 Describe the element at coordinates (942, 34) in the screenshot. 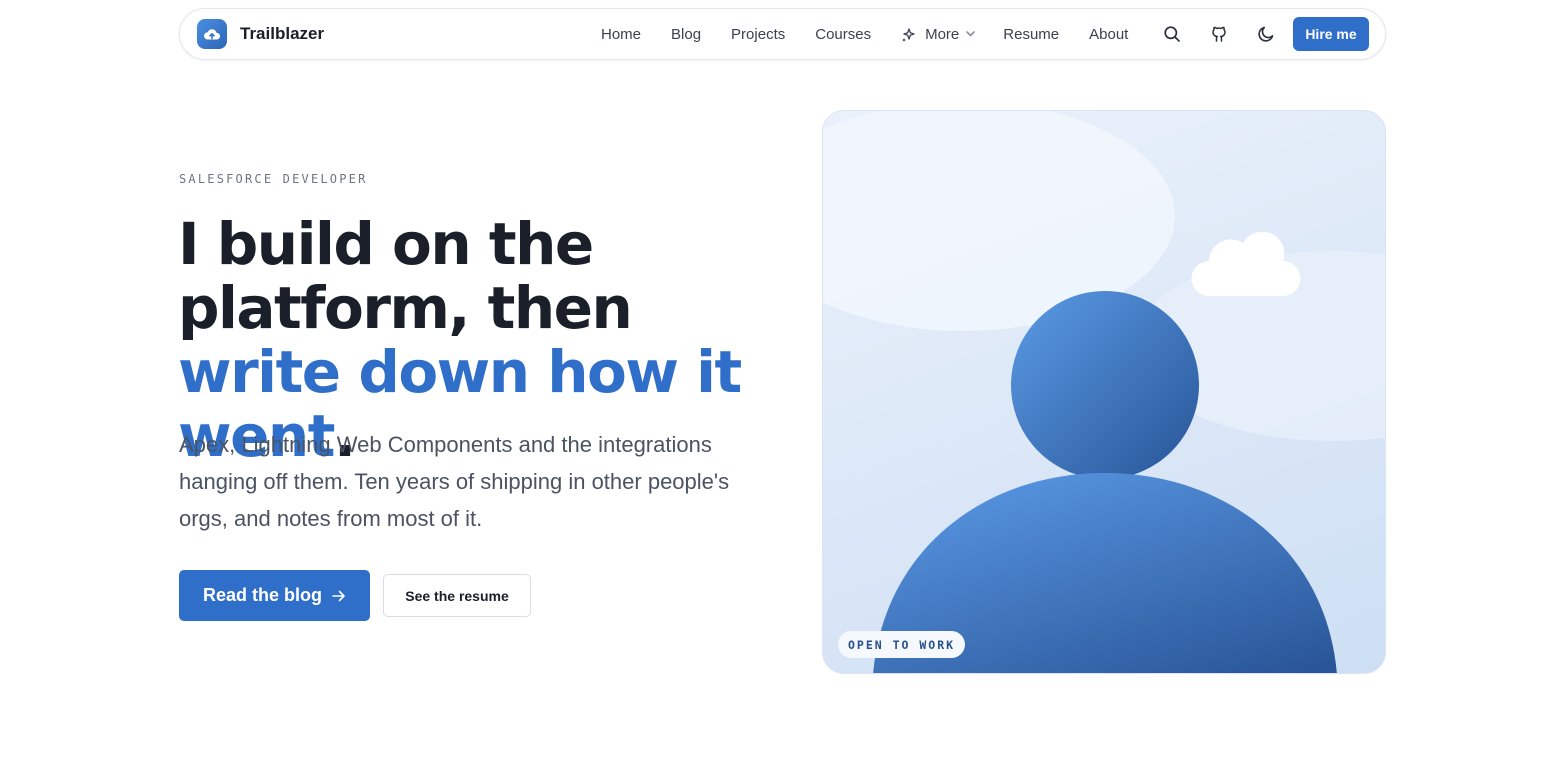

I see `nav-link-more: More` at that location.